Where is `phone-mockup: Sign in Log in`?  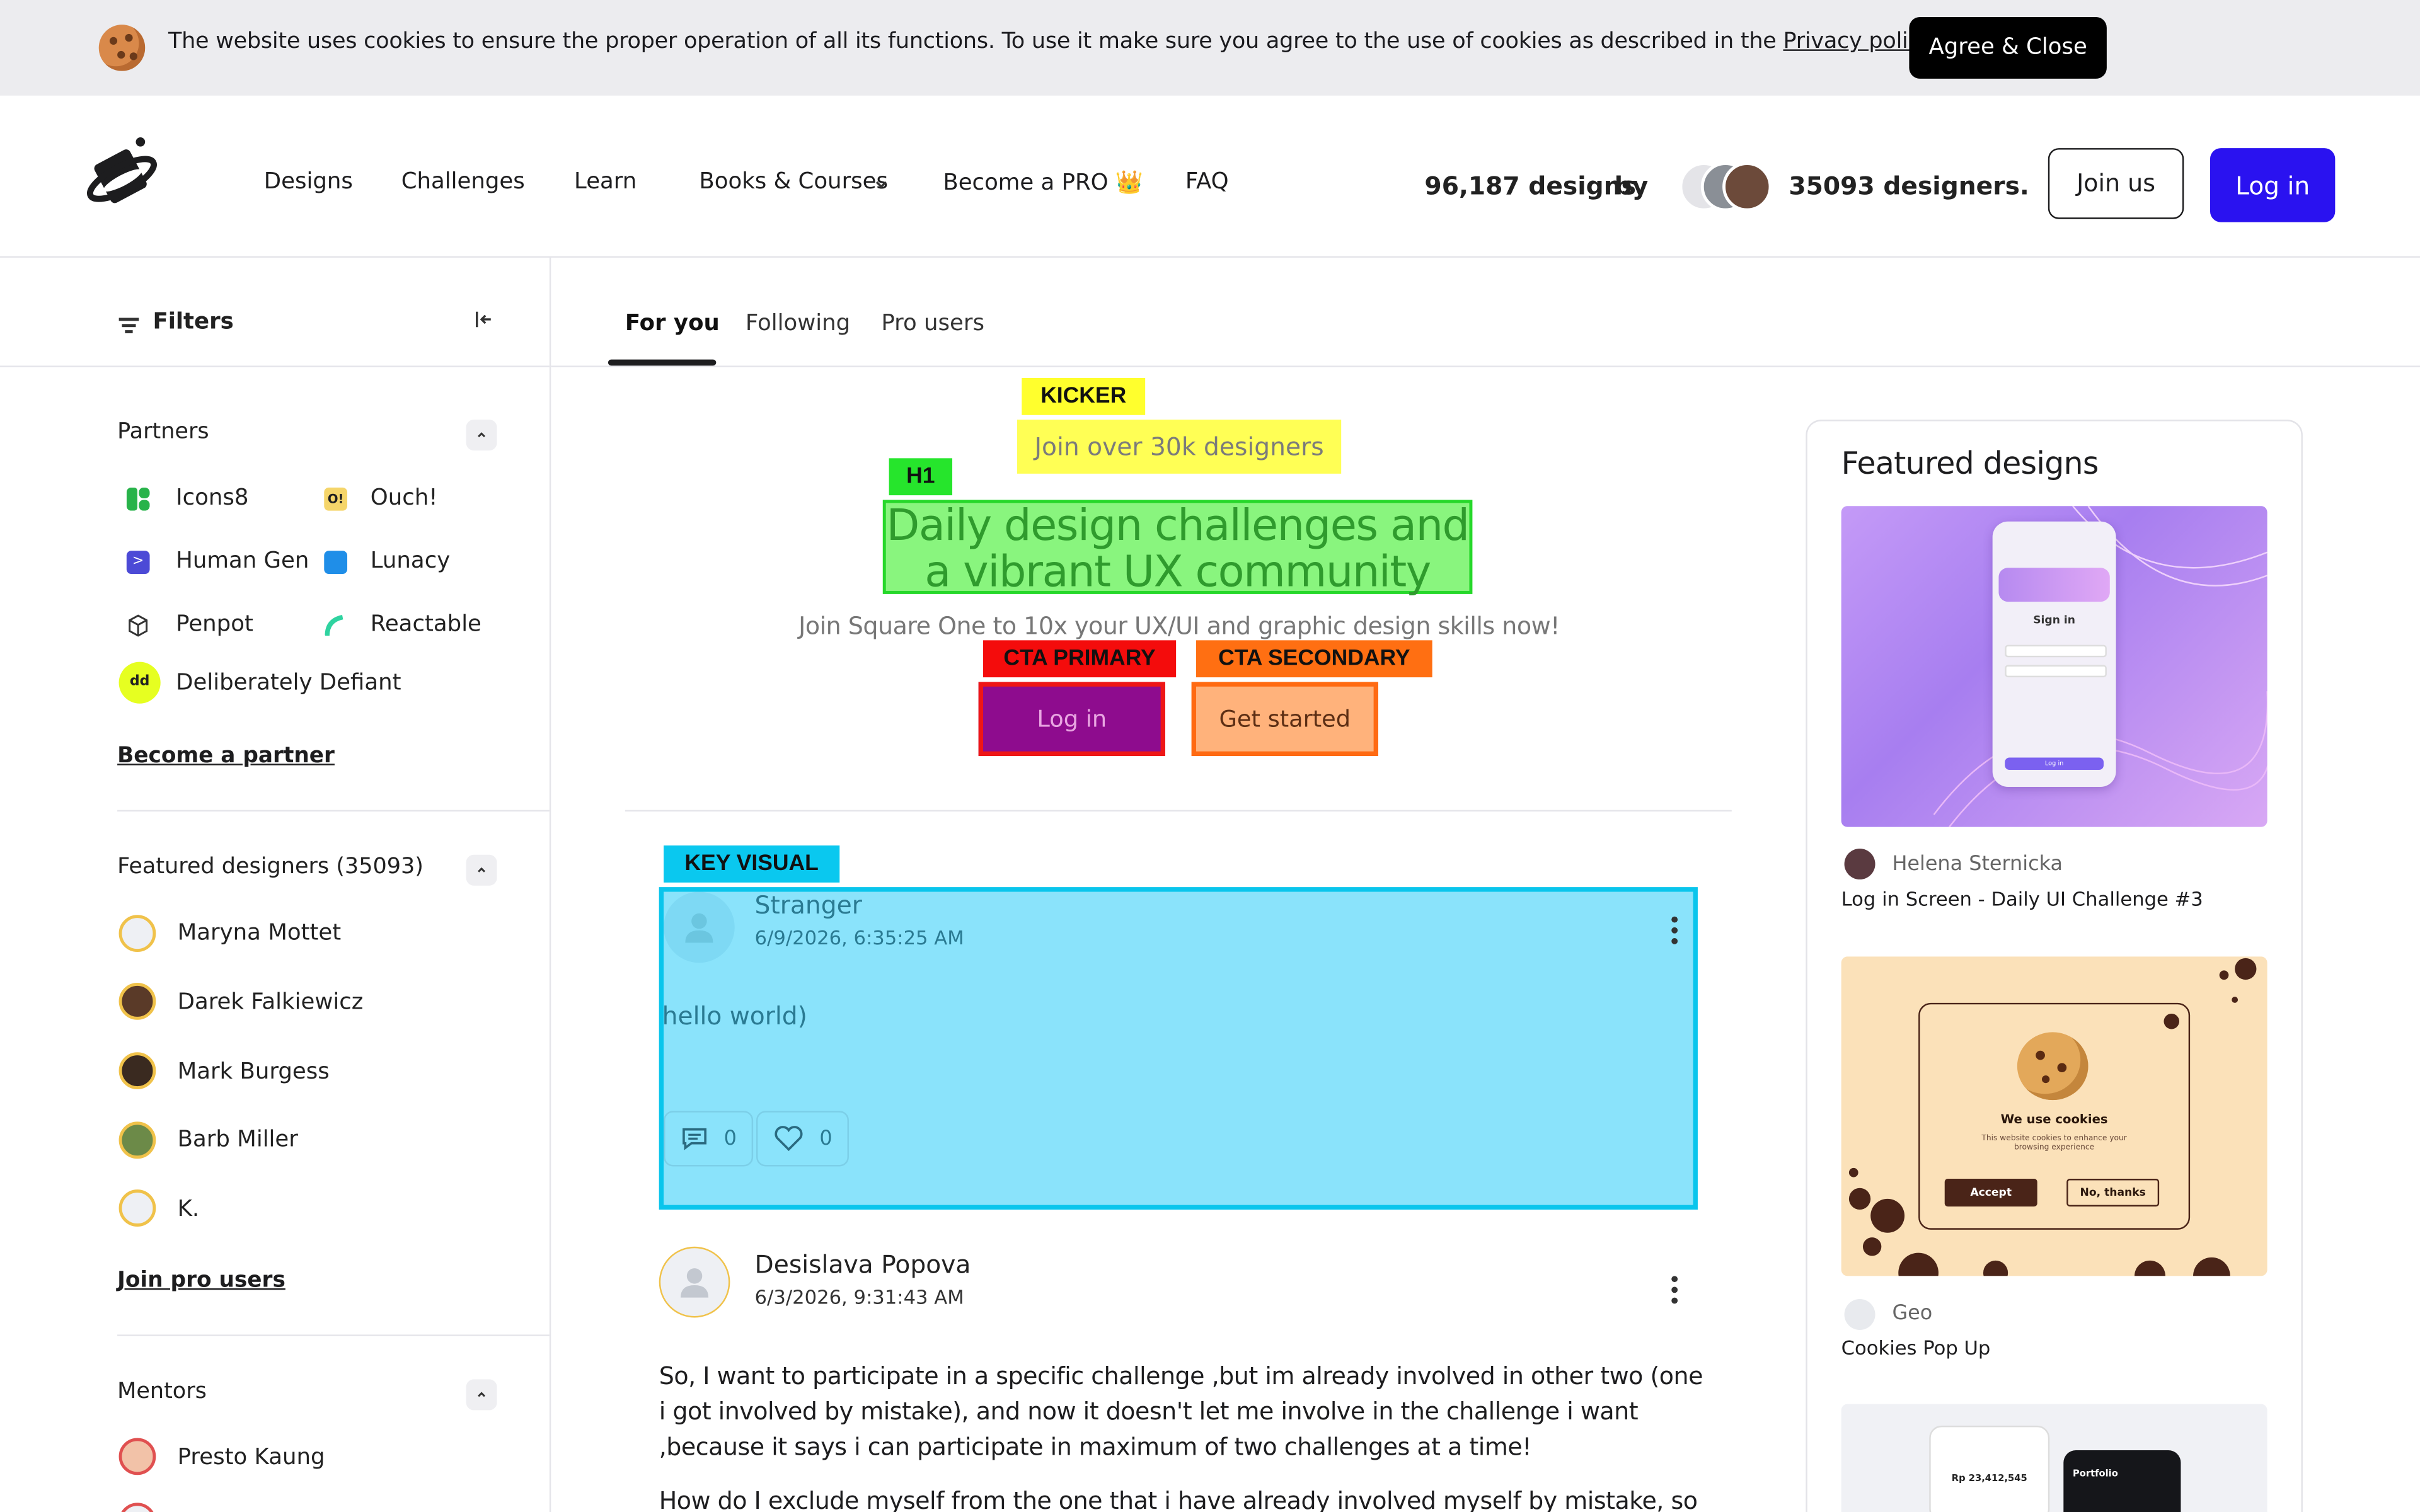
phone-mockup: Sign in Log in is located at coordinates (2054, 654).